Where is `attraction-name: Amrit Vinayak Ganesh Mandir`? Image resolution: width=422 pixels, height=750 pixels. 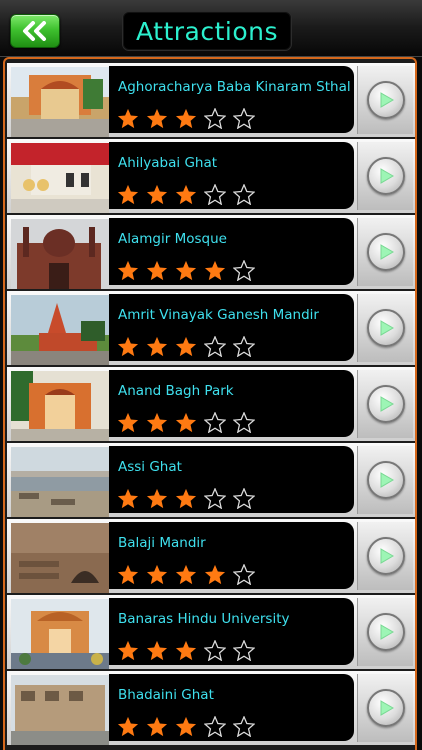 attraction-name: Amrit Vinayak Ganesh Mandir is located at coordinates (218, 315).